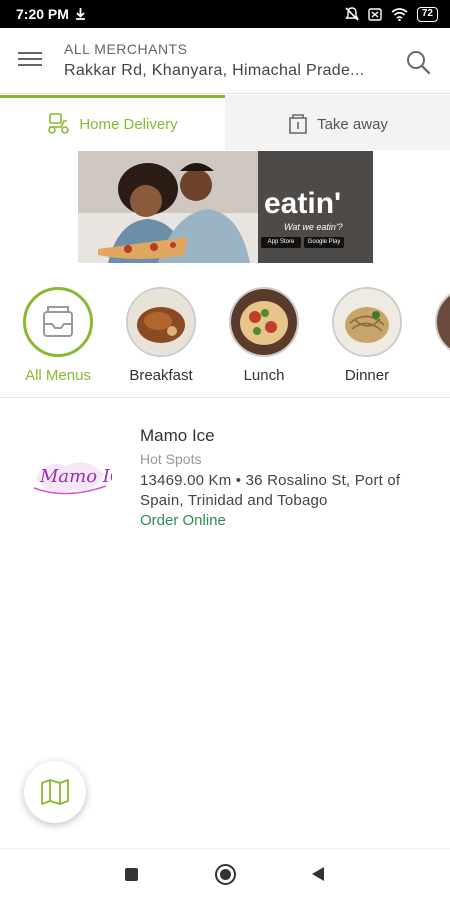 The height and width of the screenshot is (900, 450). I want to click on category-label: All Menus, so click(58, 375).